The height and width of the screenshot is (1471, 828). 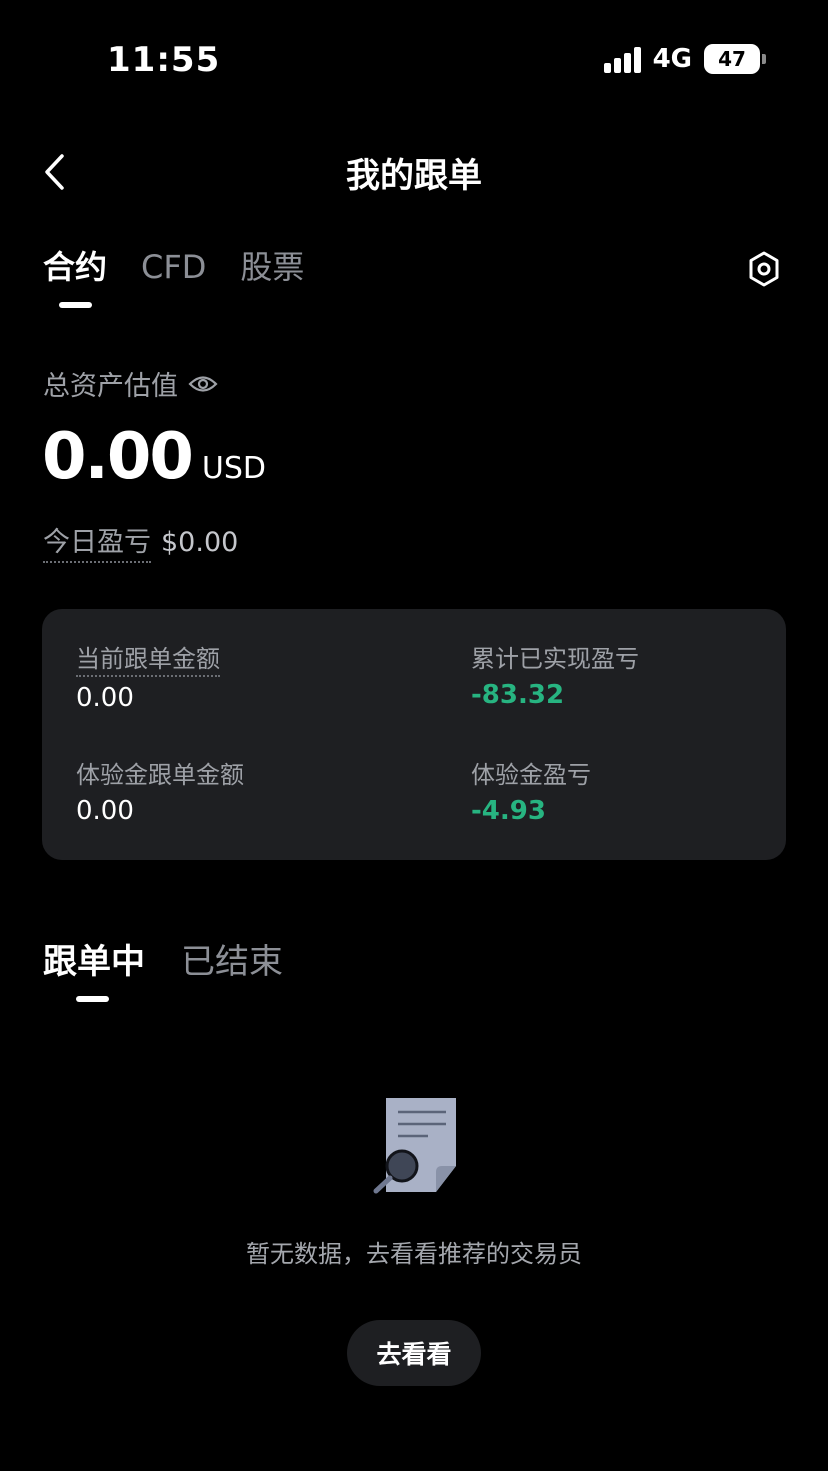 I want to click on tab-following: 跟单中, so click(x=94, y=958).